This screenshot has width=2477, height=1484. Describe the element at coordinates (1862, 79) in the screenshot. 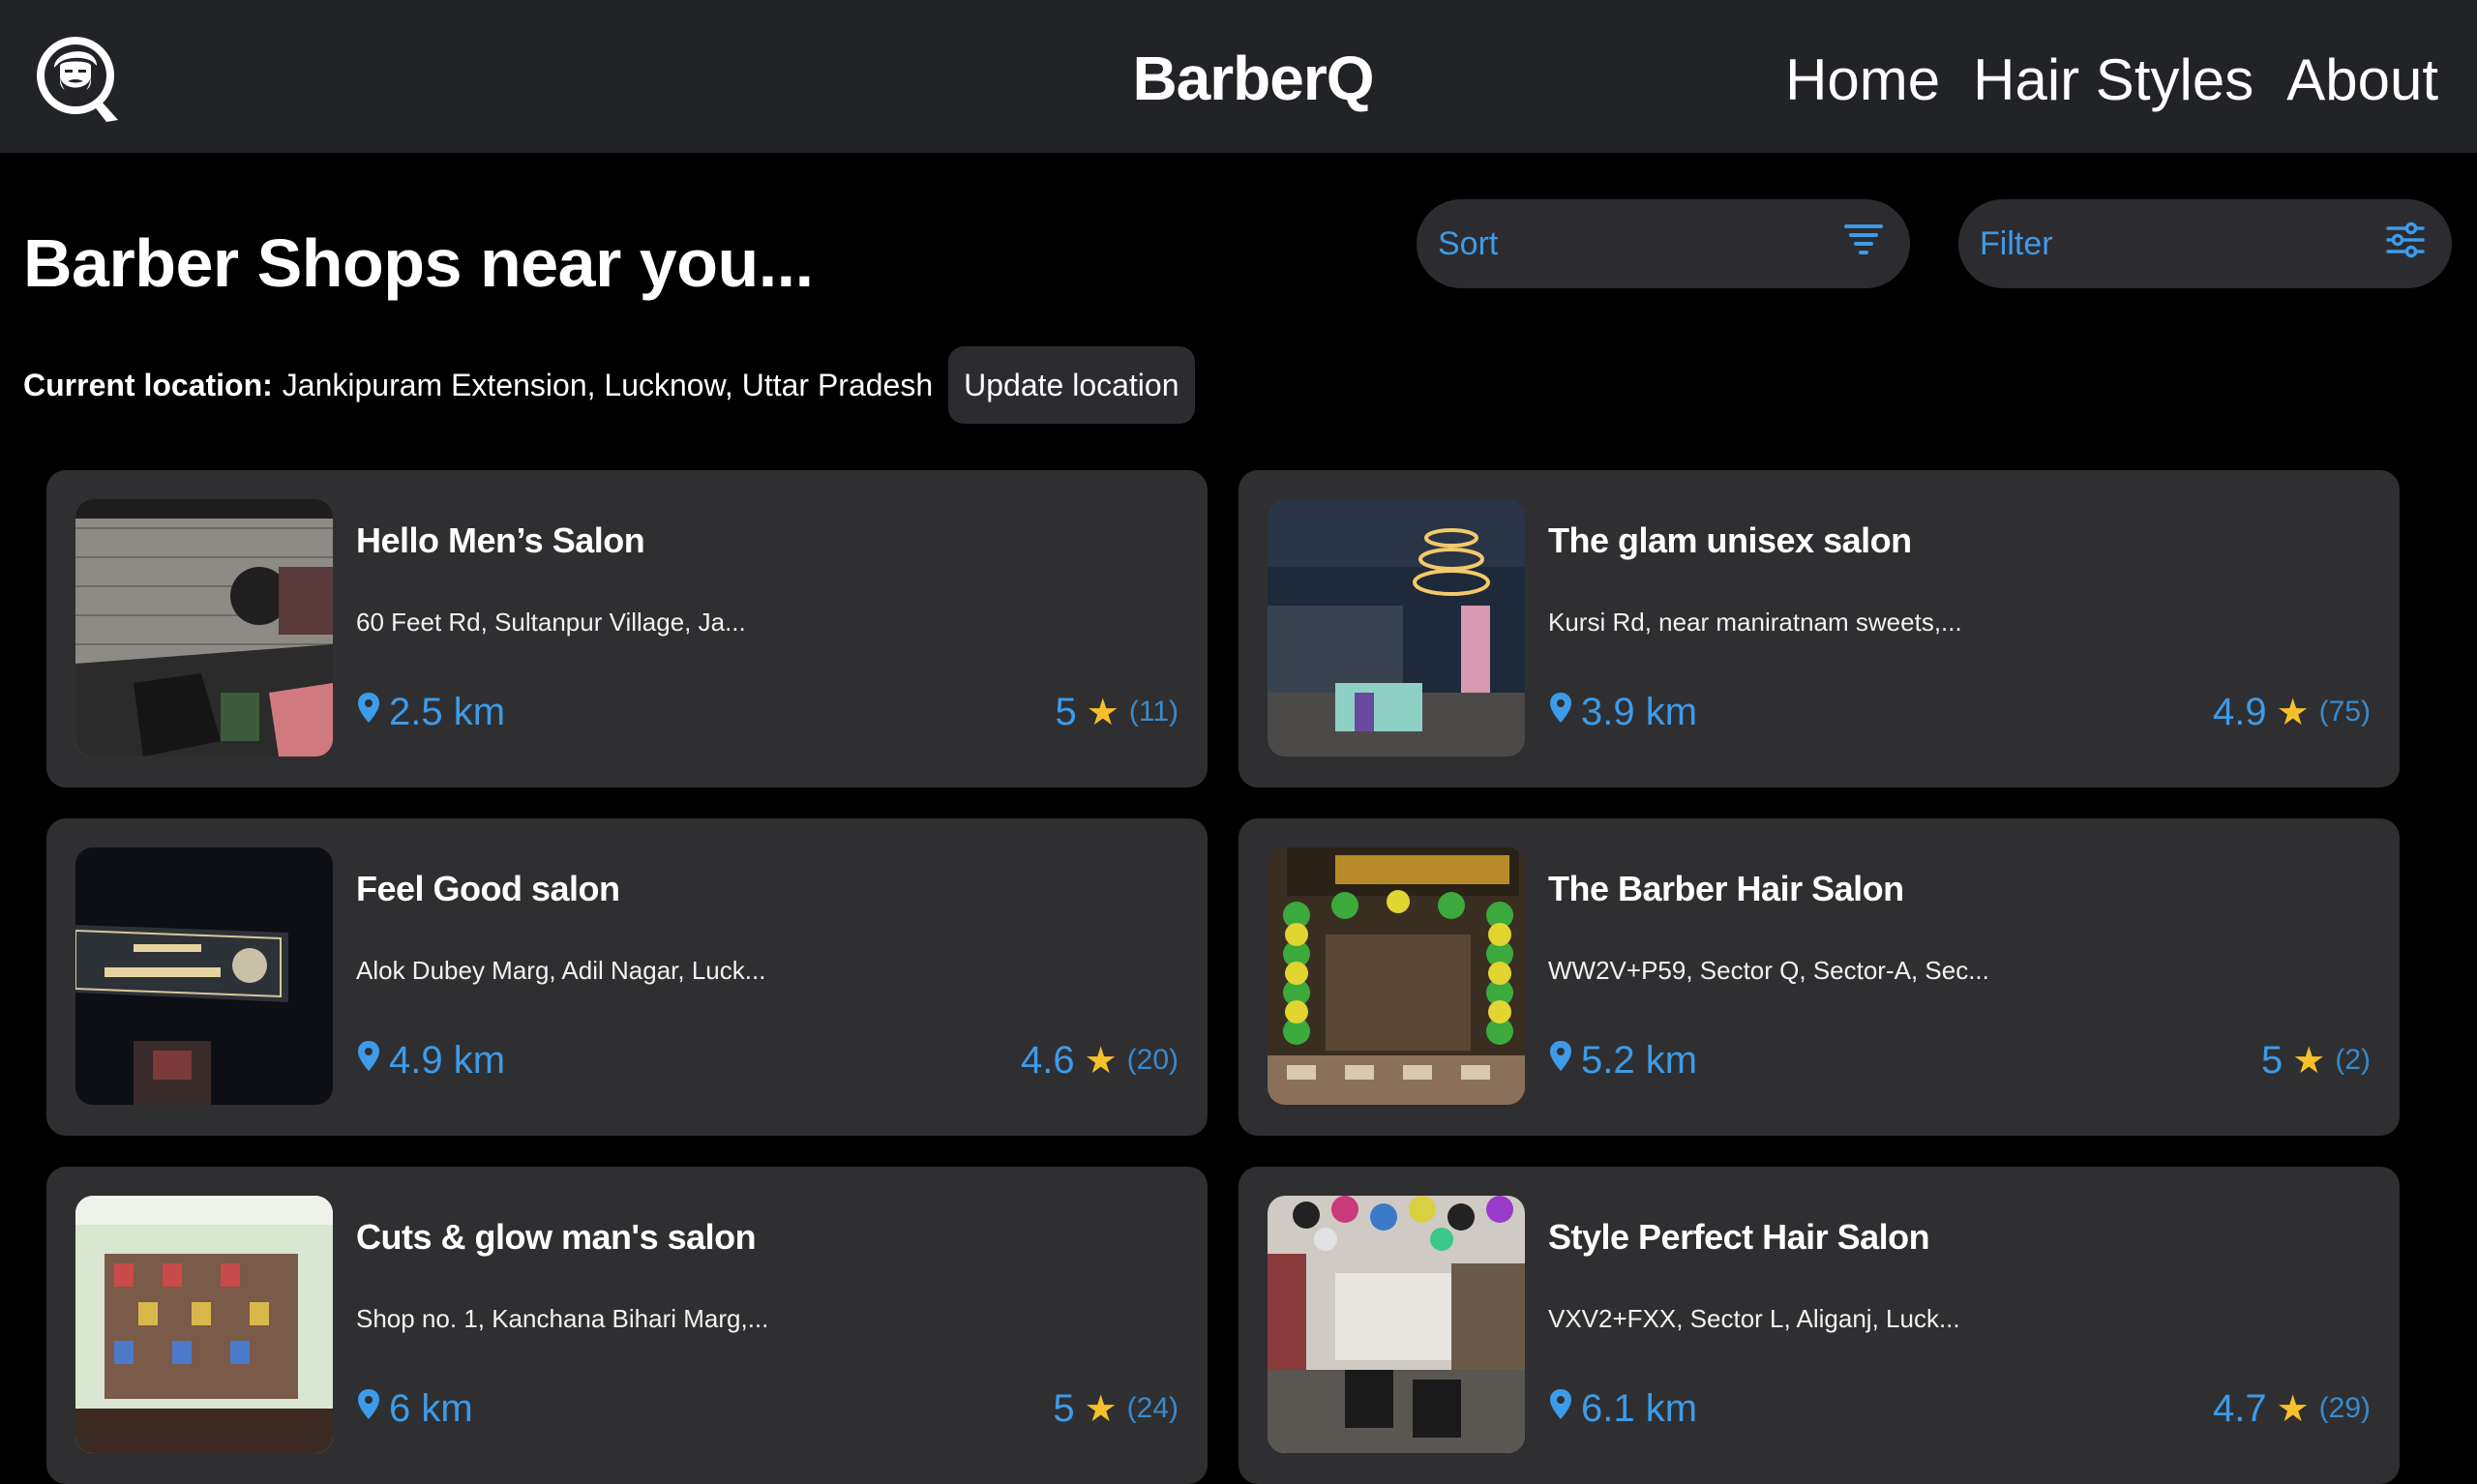

I see `nav-home-link: Home` at that location.